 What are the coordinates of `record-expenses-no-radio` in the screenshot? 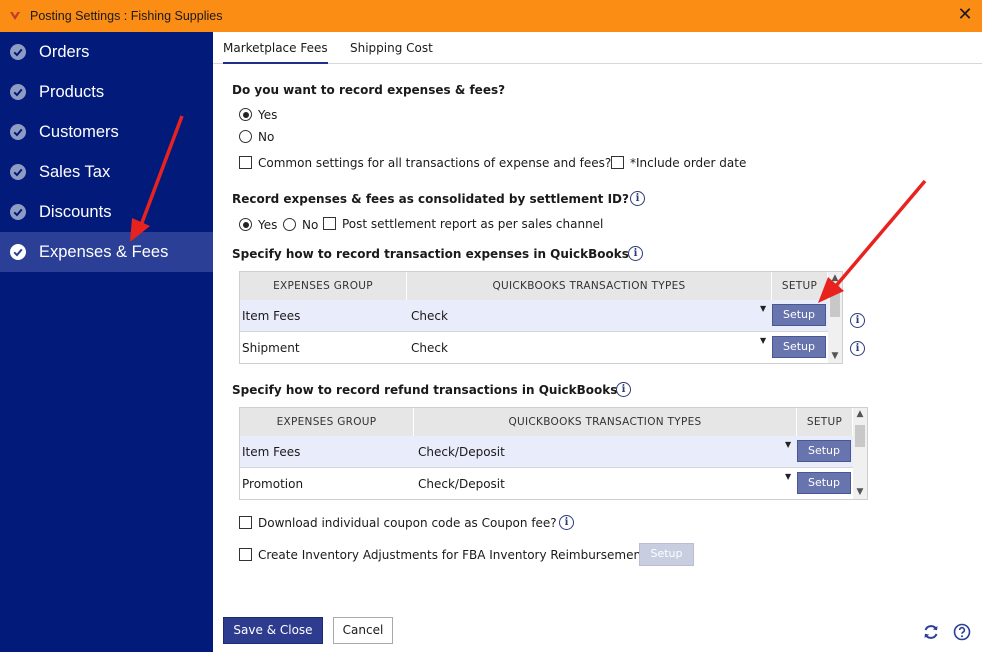 It's located at (245, 136).